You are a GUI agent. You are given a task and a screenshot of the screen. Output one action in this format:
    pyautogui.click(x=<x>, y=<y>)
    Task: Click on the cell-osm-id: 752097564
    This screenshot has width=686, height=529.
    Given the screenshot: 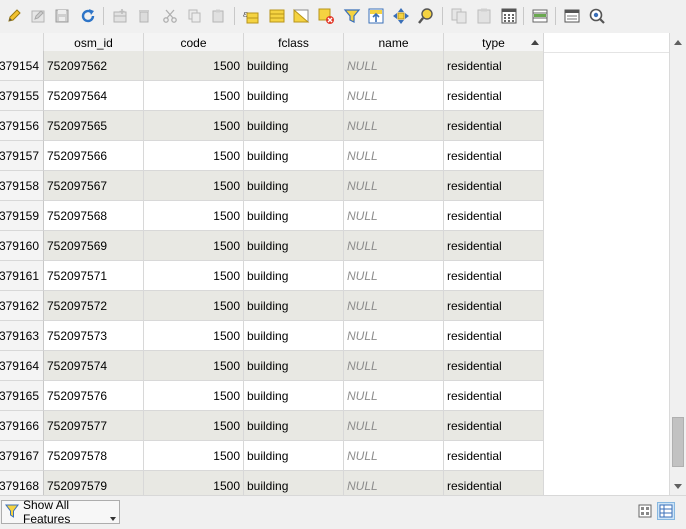 What is the action you would take?
    pyautogui.click(x=94, y=96)
    